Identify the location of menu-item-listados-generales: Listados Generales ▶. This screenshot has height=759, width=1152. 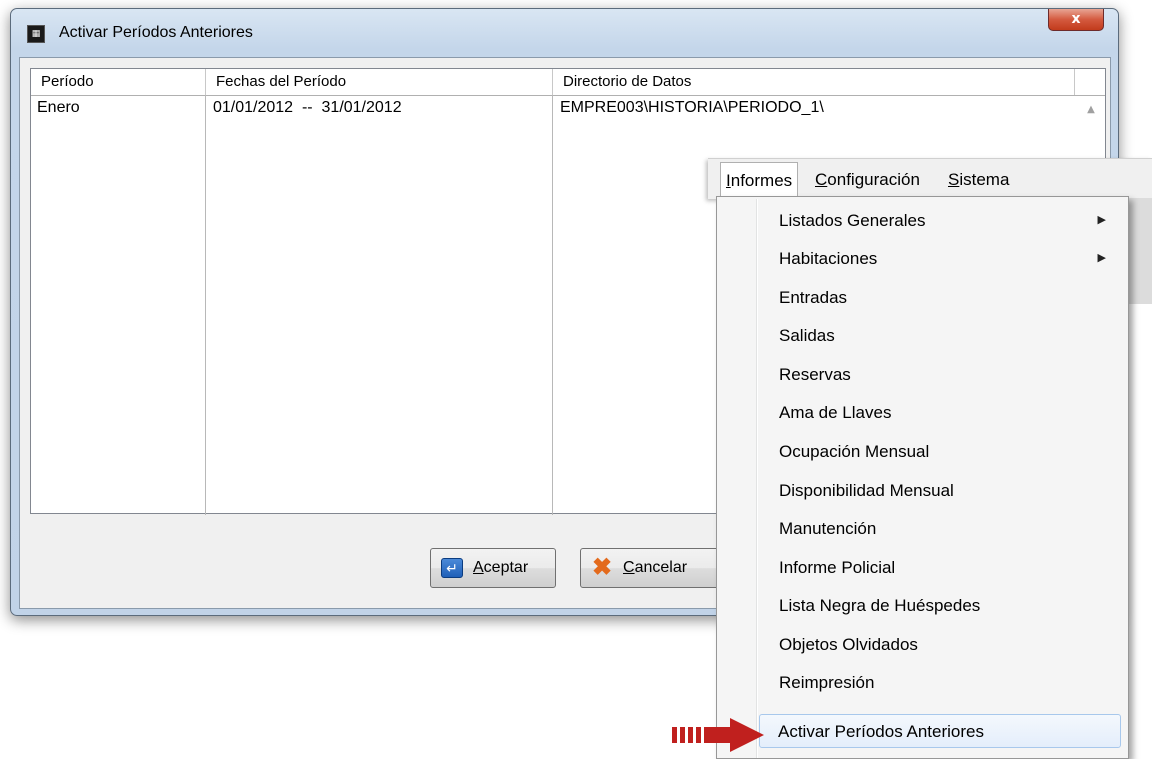
(922, 220).